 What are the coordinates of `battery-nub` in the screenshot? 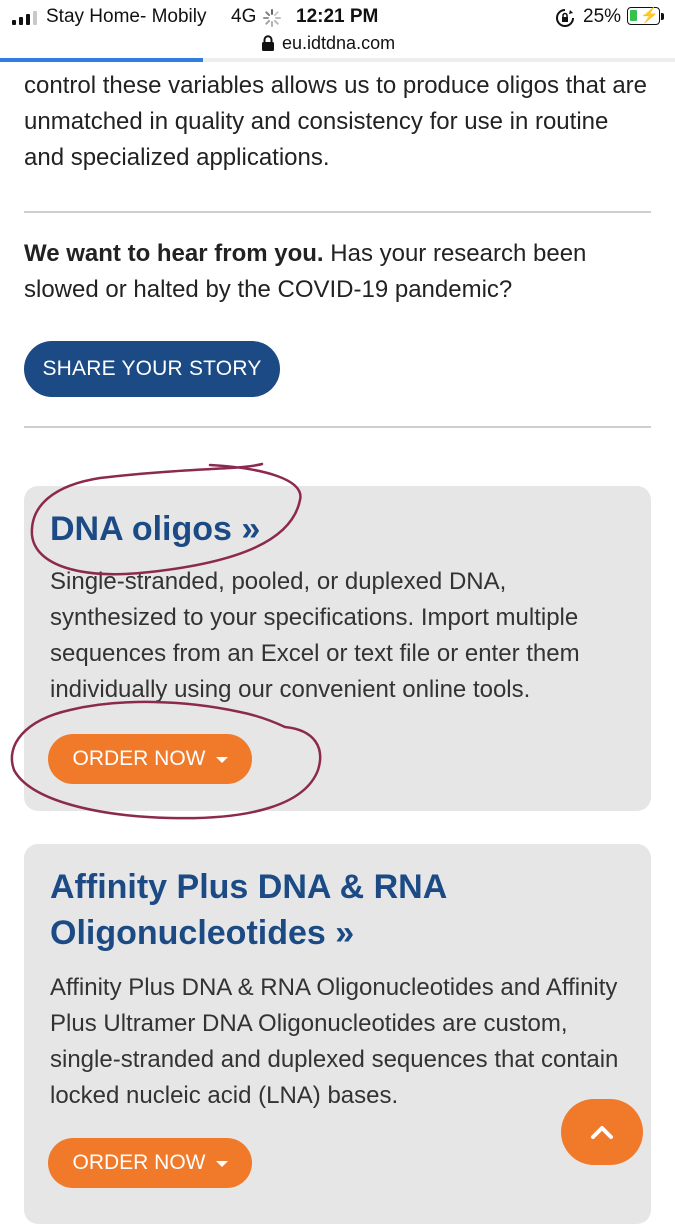 It's located at (662, 16).